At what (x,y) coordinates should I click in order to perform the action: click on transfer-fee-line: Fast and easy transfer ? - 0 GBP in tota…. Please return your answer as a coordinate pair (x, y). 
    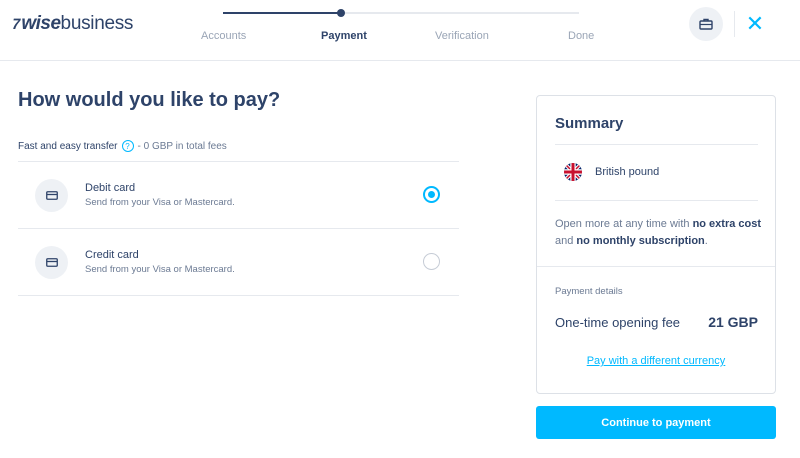
    Looking at the image, I should click on (122, 146).